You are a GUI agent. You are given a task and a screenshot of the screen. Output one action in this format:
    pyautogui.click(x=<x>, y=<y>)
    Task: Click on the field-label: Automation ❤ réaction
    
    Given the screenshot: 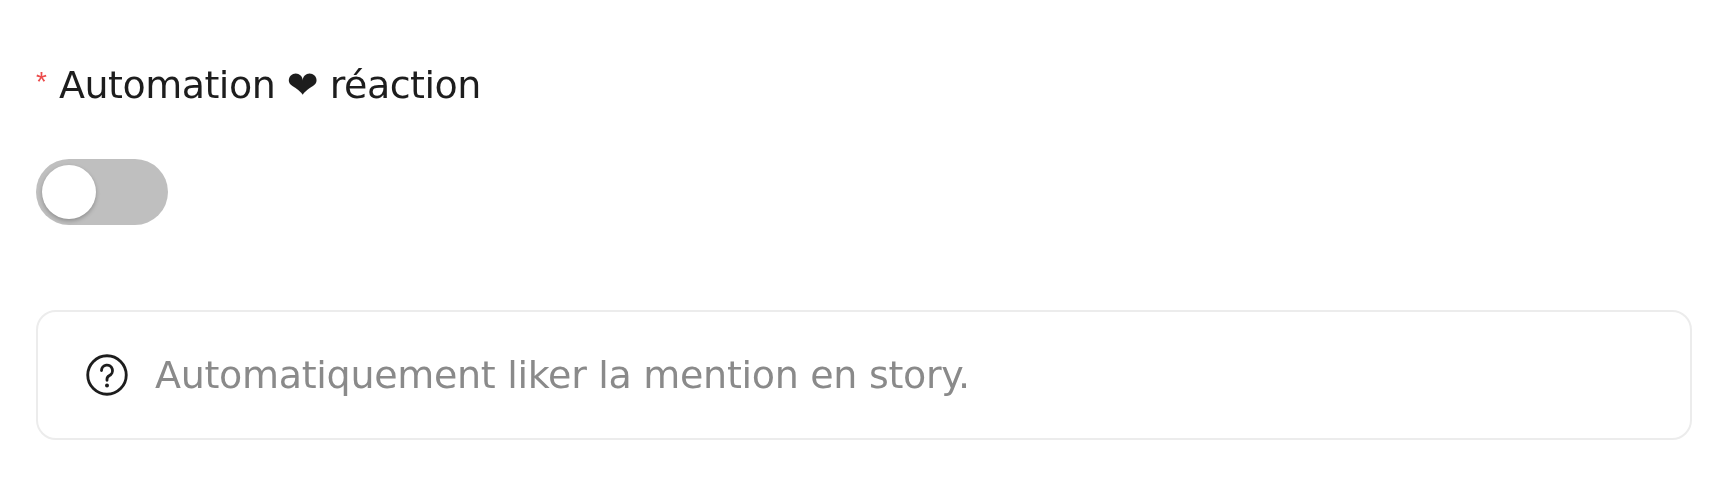 What is the action you would take?
    pyautogui.click(x=269, y=85)
    